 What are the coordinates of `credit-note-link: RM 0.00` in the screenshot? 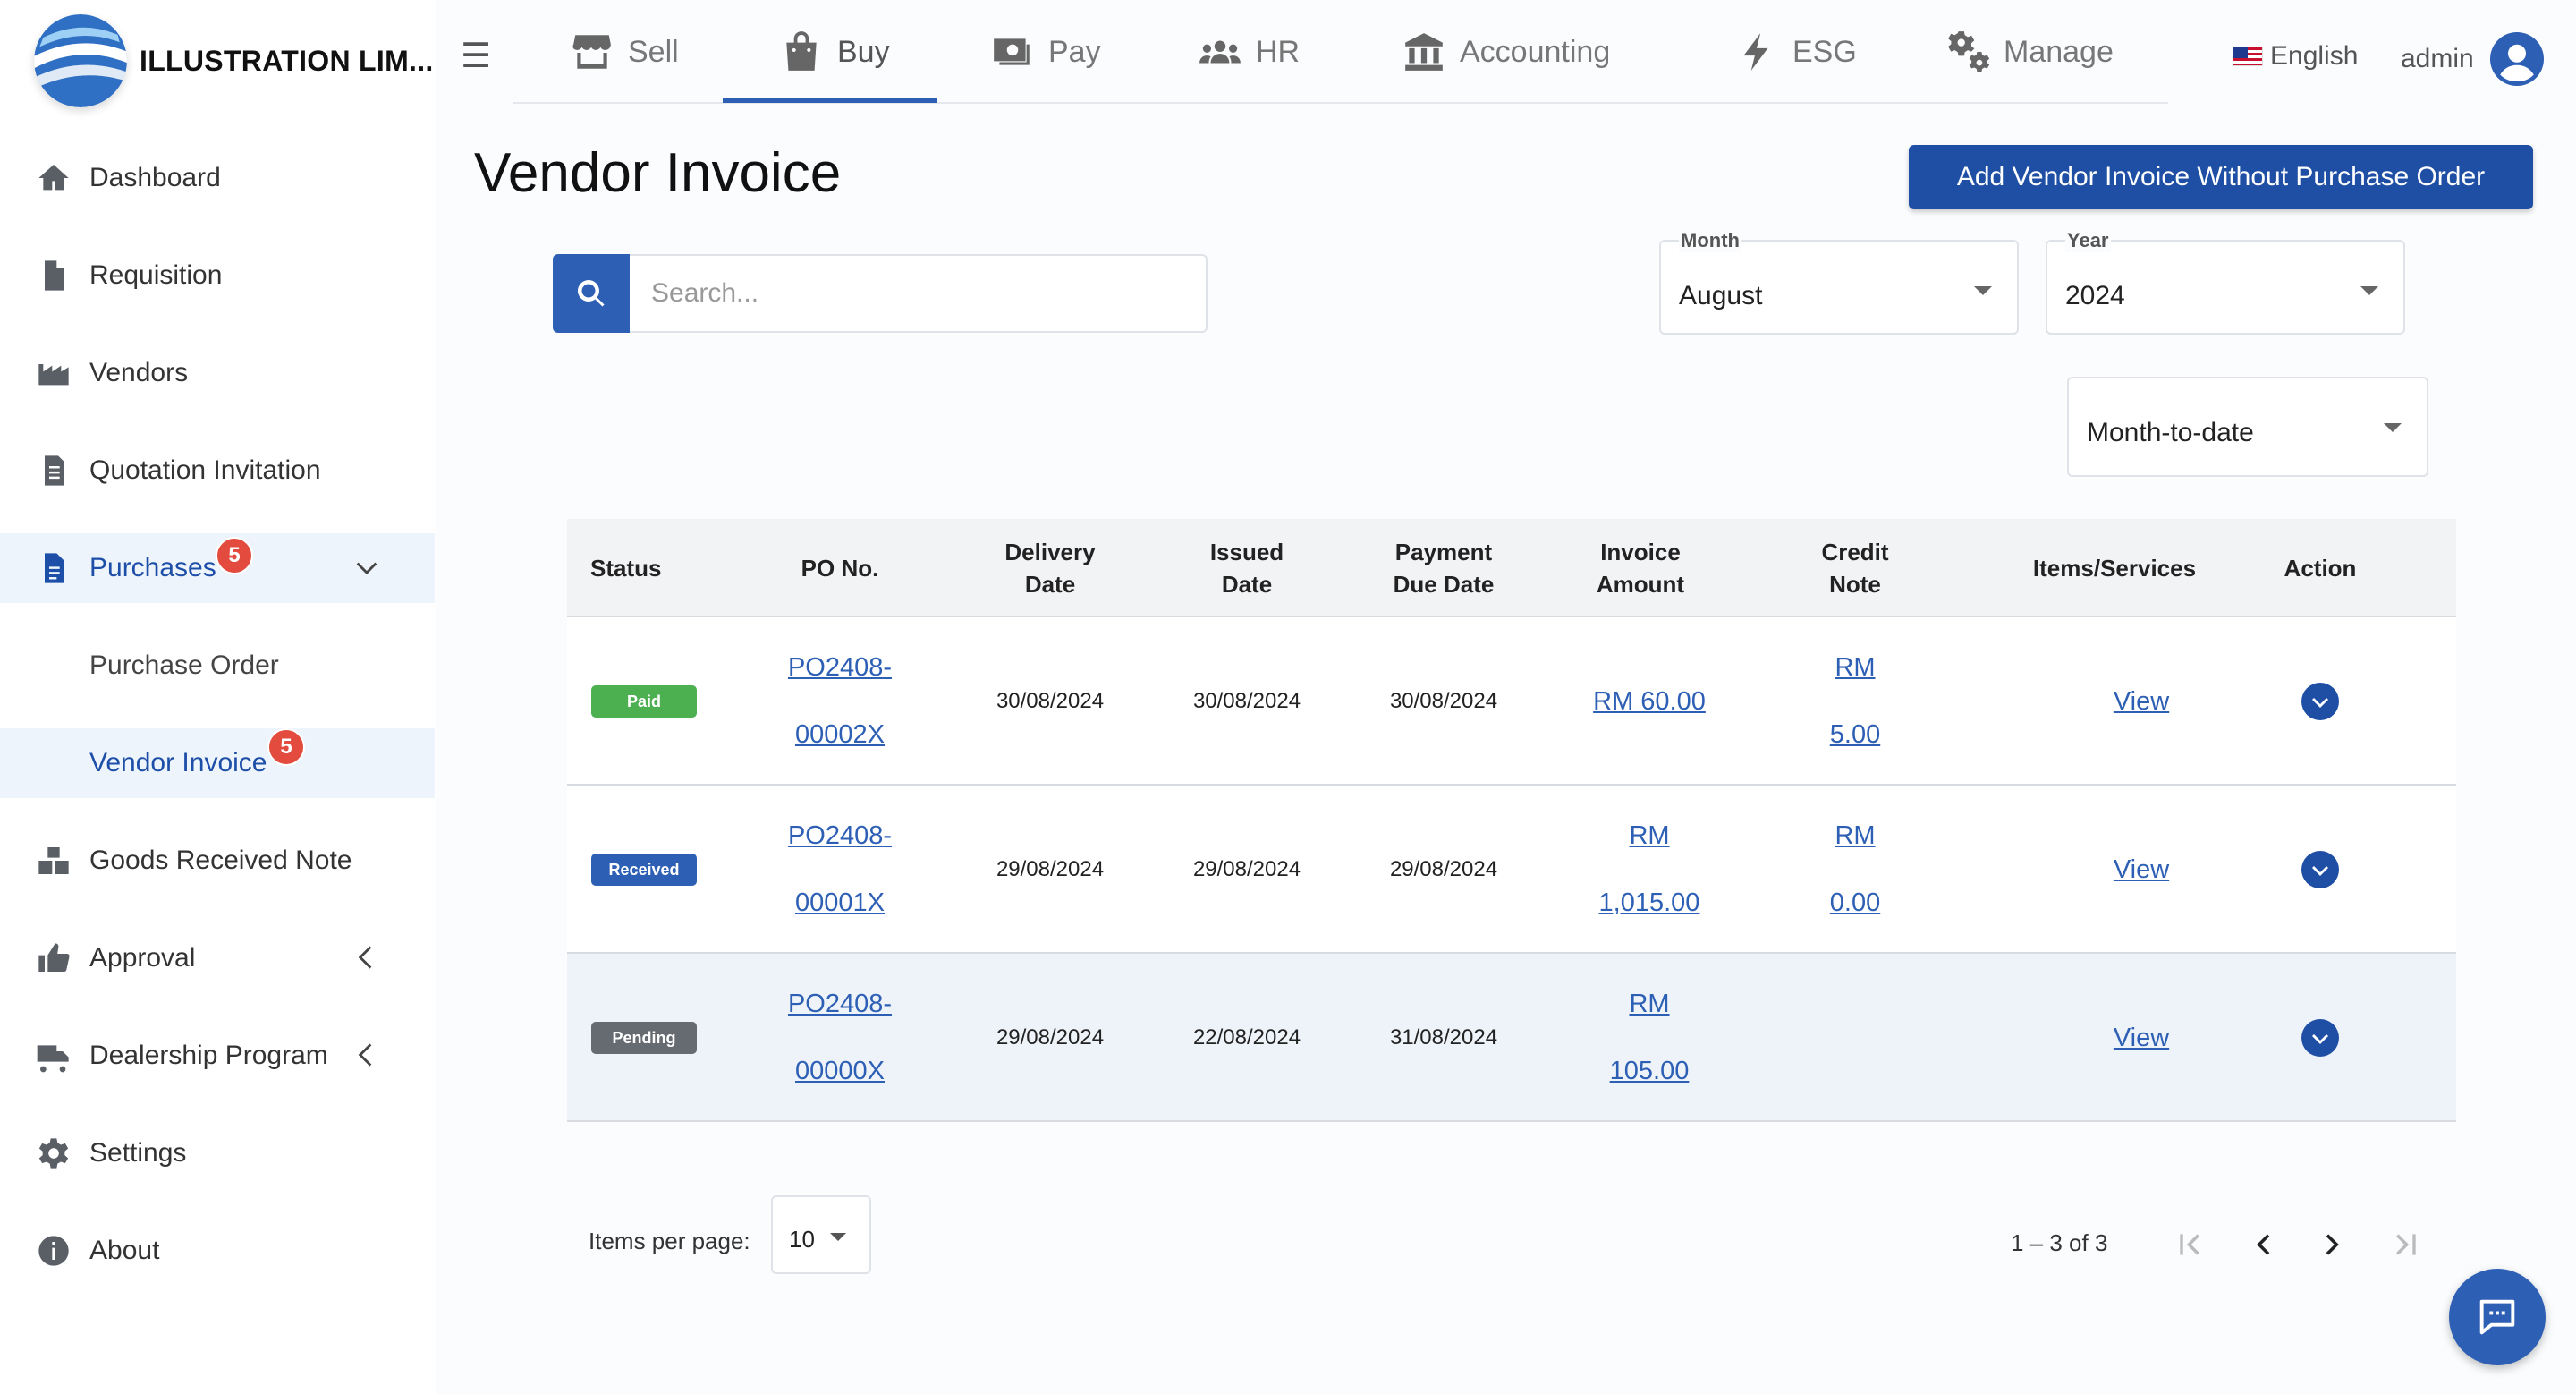 It's located at (1855, 870).